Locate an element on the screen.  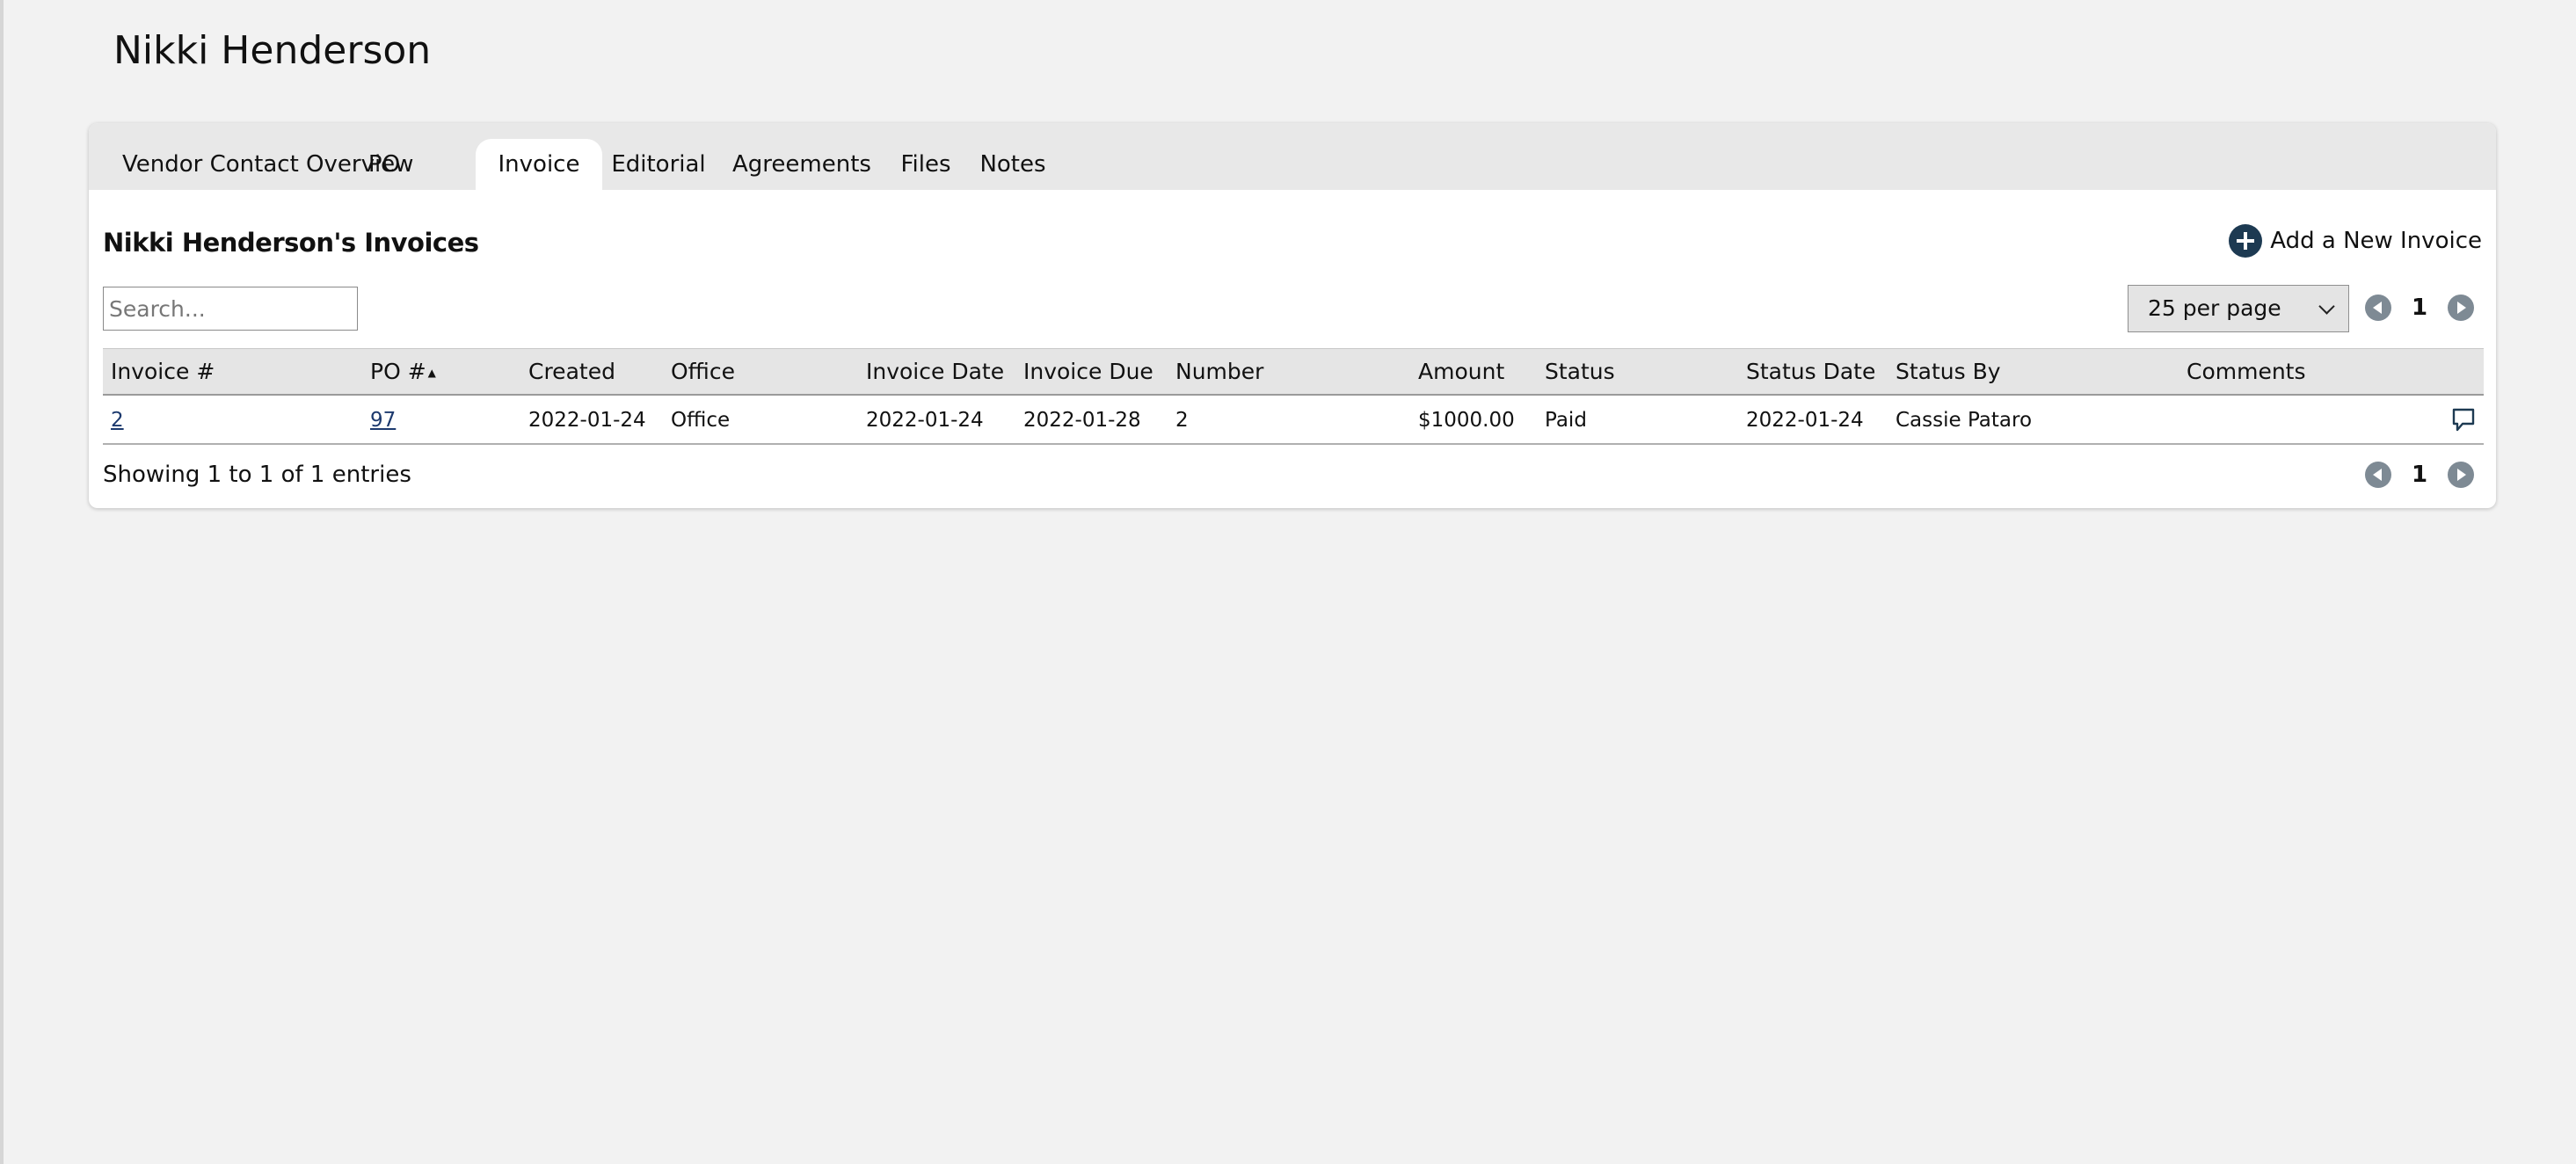
pagination-top: 1 is located at coordinates (2419, 307).